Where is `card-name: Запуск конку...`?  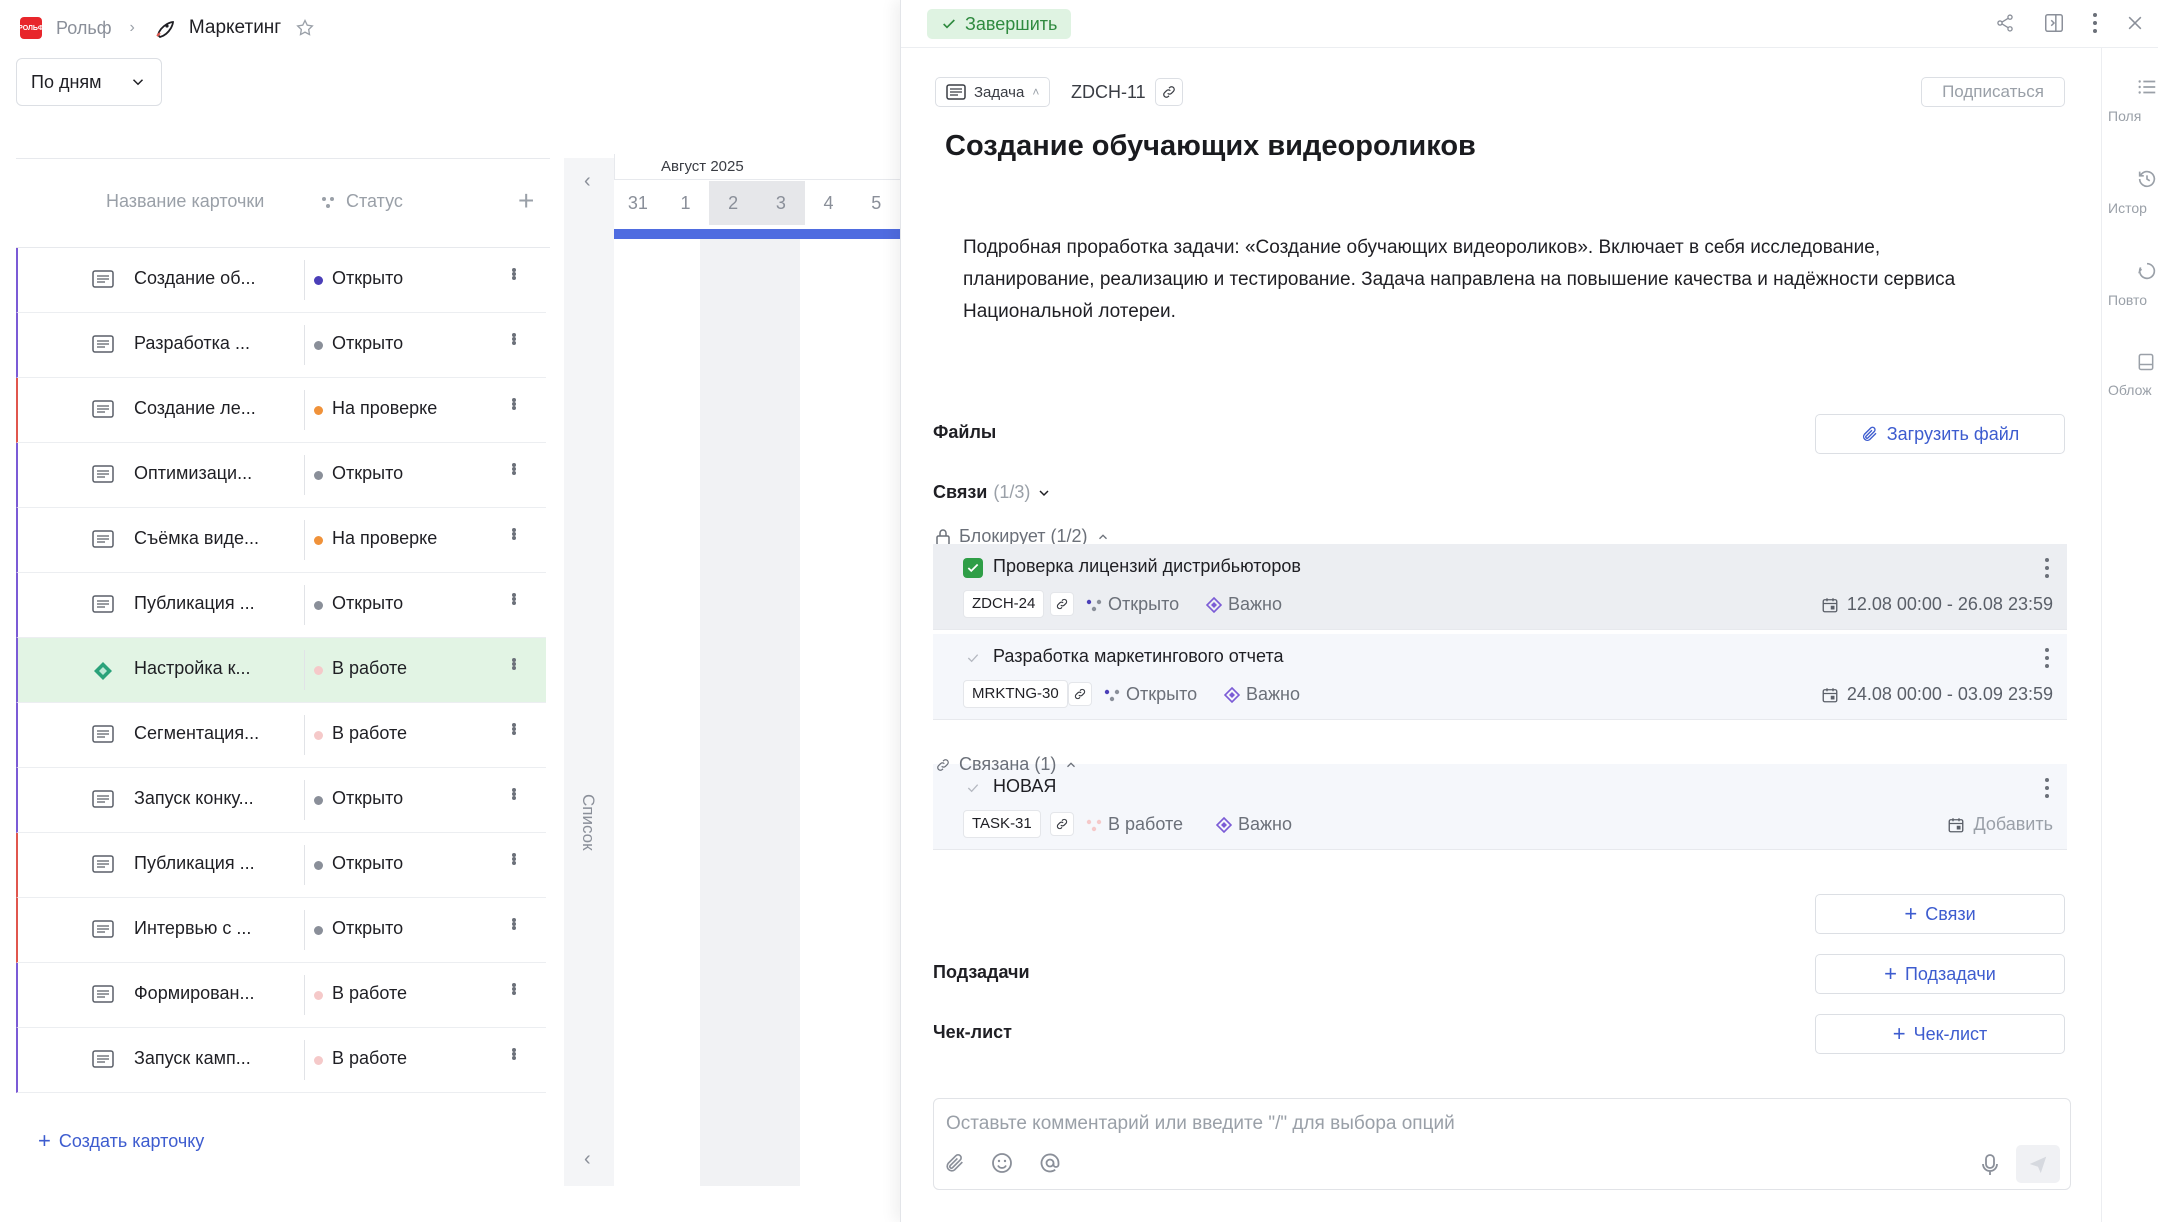 card-name: Запуск конку... is located at coordinates (194, 798).